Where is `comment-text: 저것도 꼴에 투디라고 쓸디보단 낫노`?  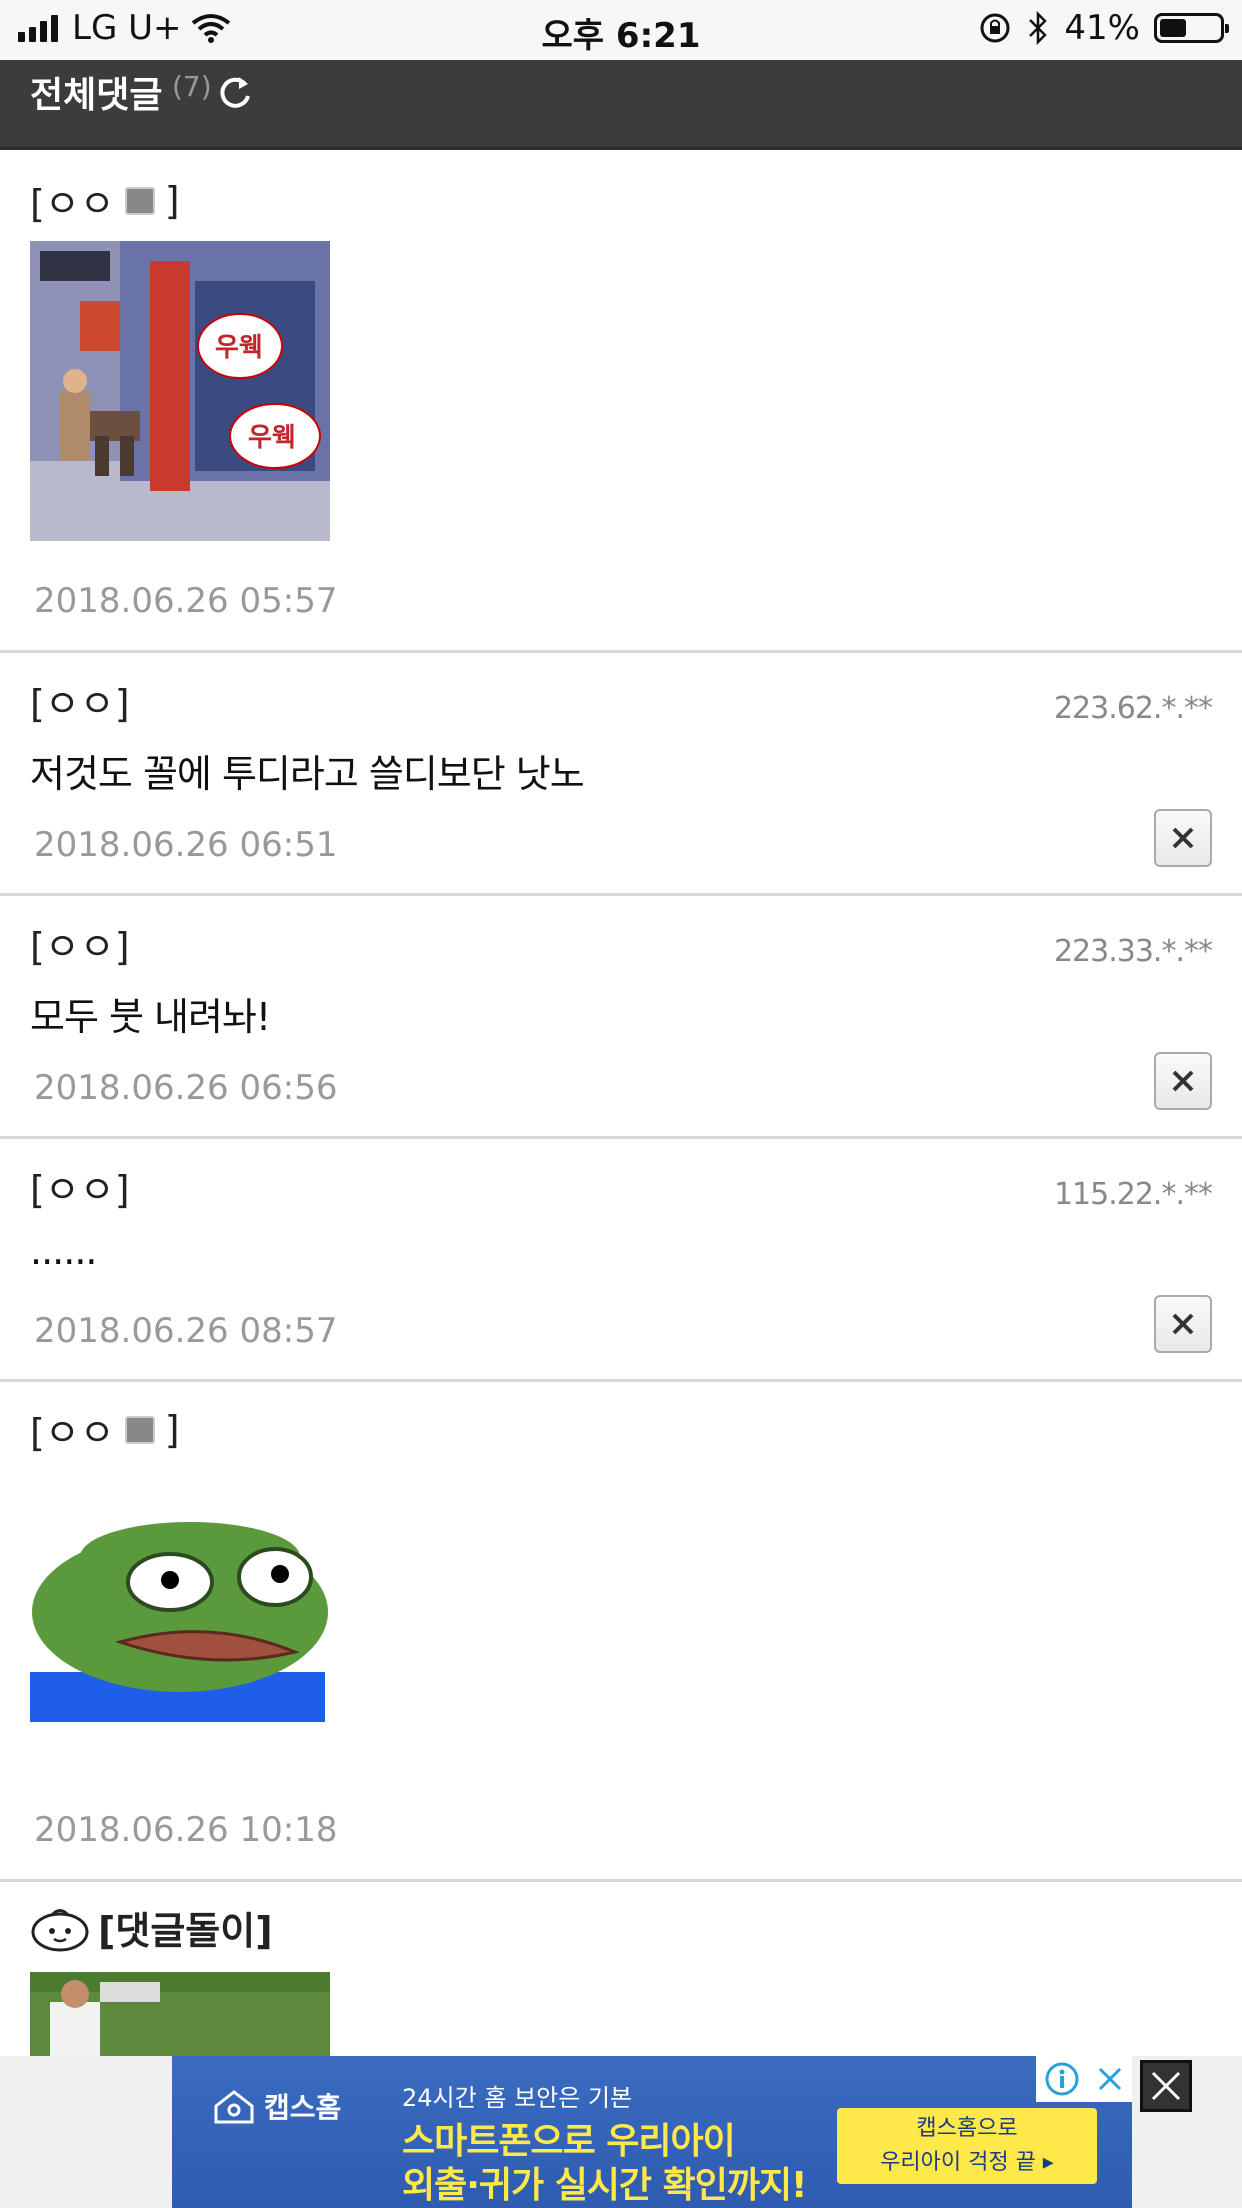 comment-text: 저것도 꼴에 투디라고 쓸디보단 낫노 is located at coordinates (307, 774).